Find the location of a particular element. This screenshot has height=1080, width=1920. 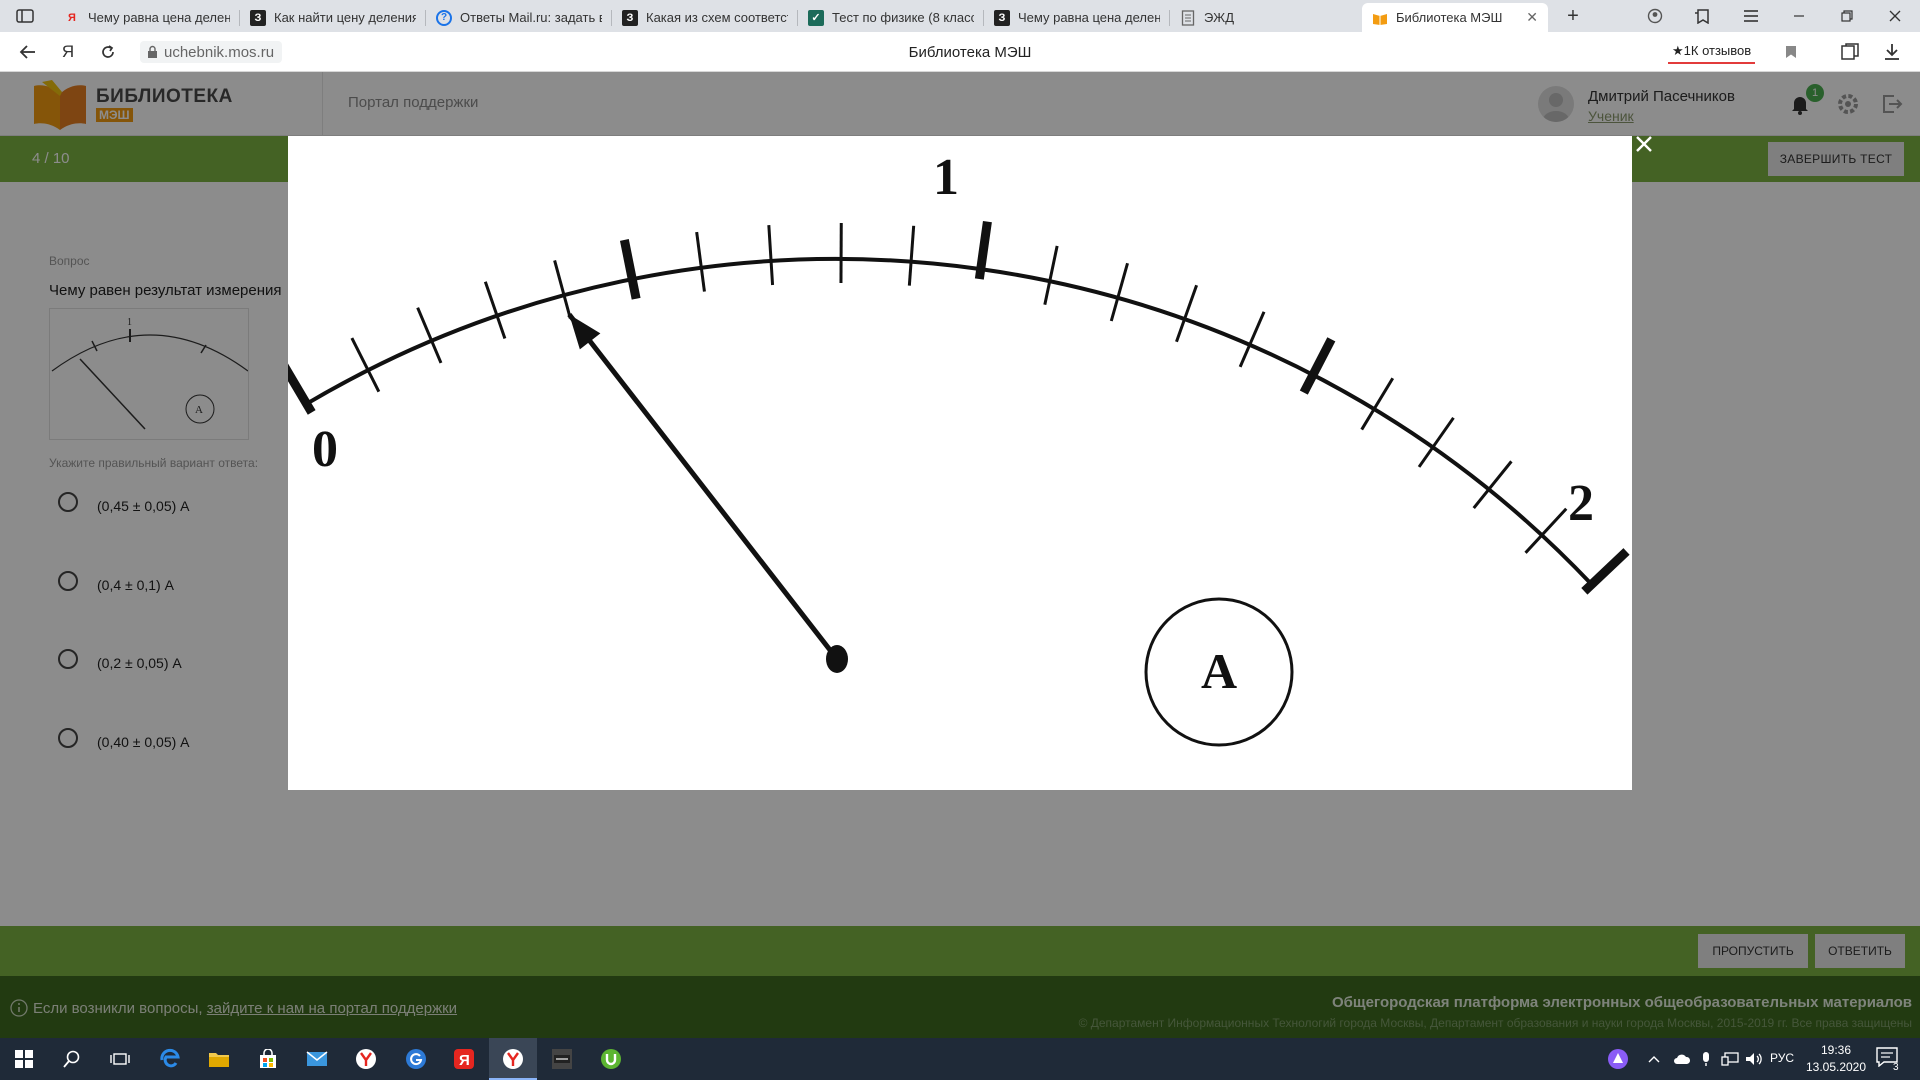

needle-pivot is located at coordinates (837, 659).